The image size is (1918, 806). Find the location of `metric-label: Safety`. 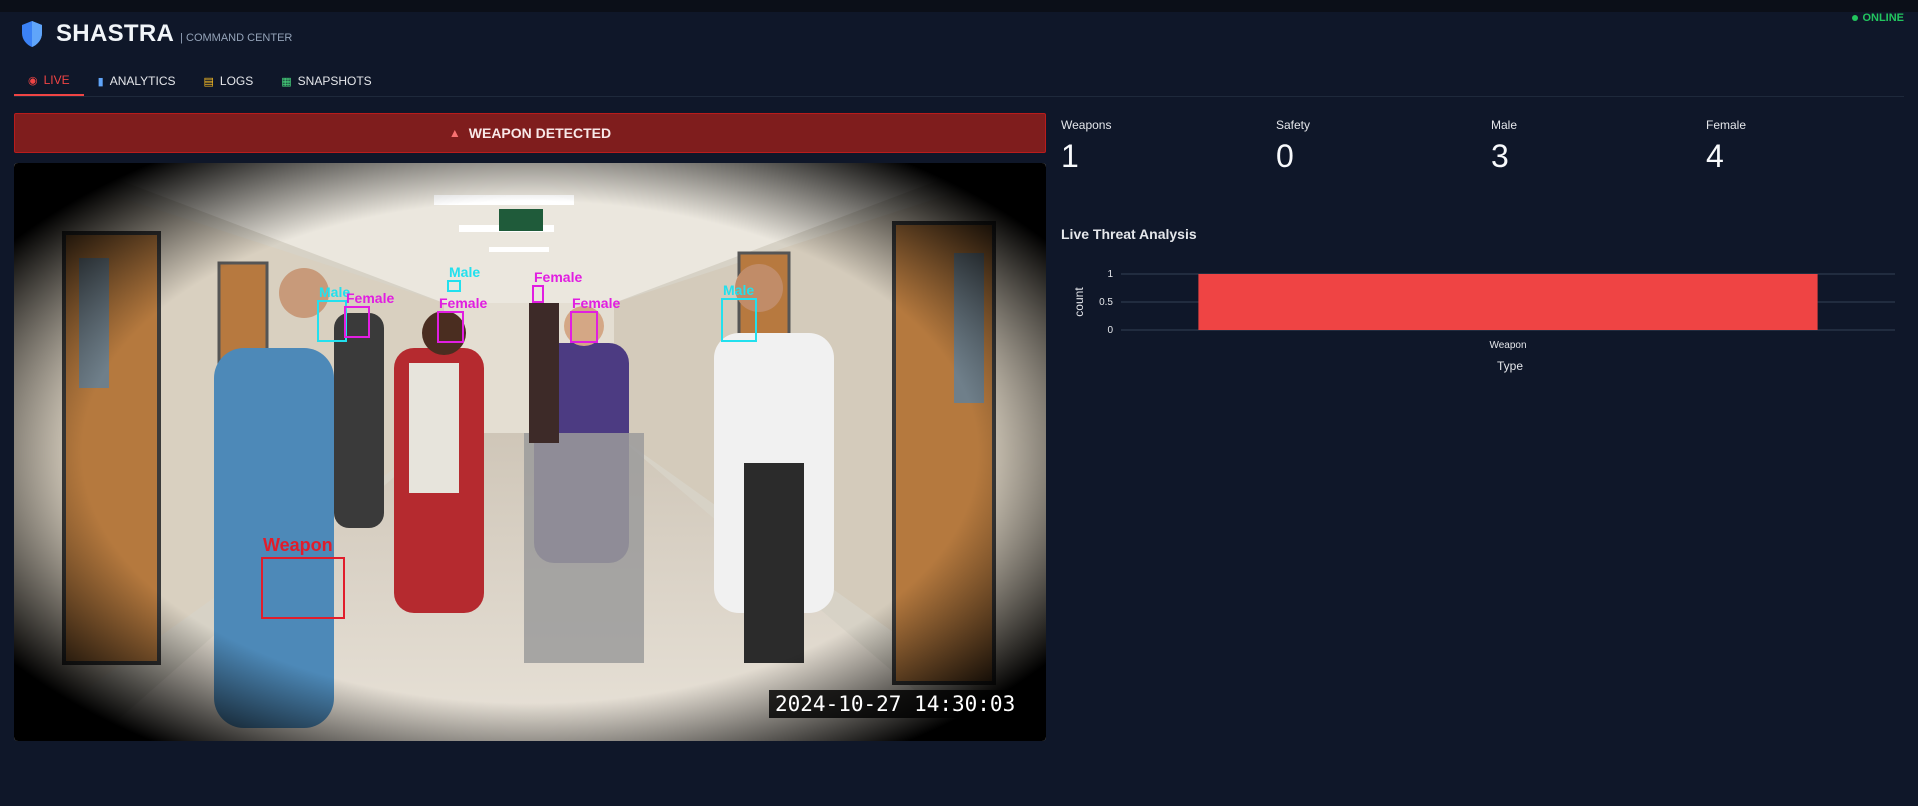

metric-label: Safety is located at coordinates (1293, 125).